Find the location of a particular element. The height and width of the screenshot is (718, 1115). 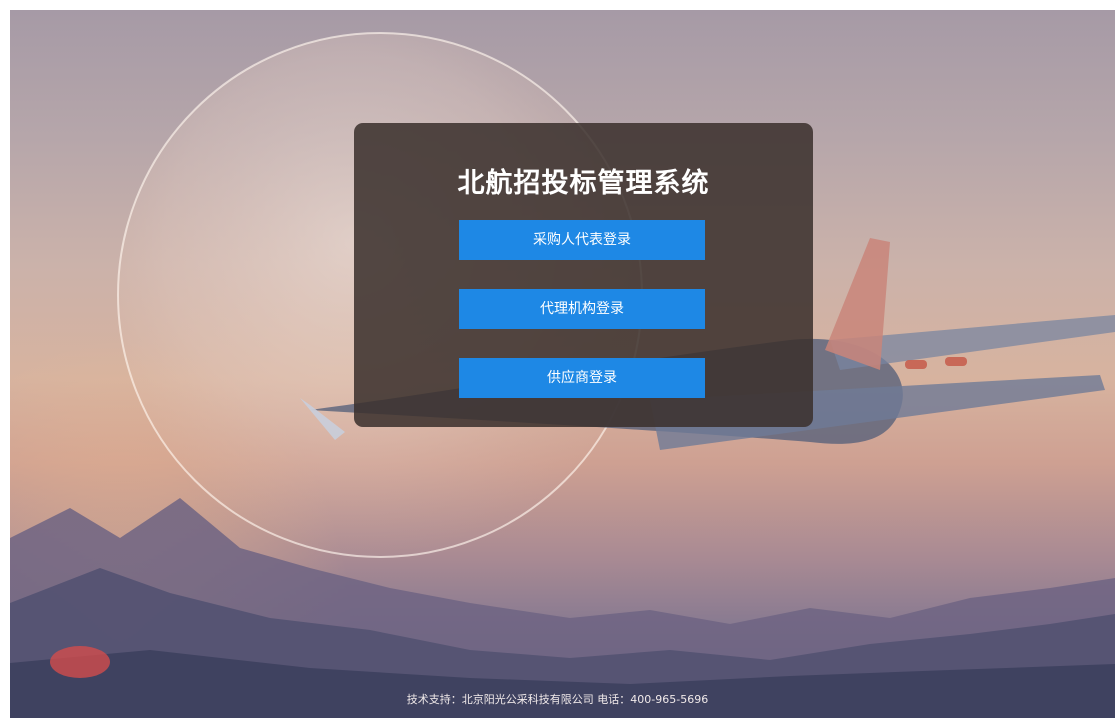

red-mark-illustration is located at coordinates (80, 662).